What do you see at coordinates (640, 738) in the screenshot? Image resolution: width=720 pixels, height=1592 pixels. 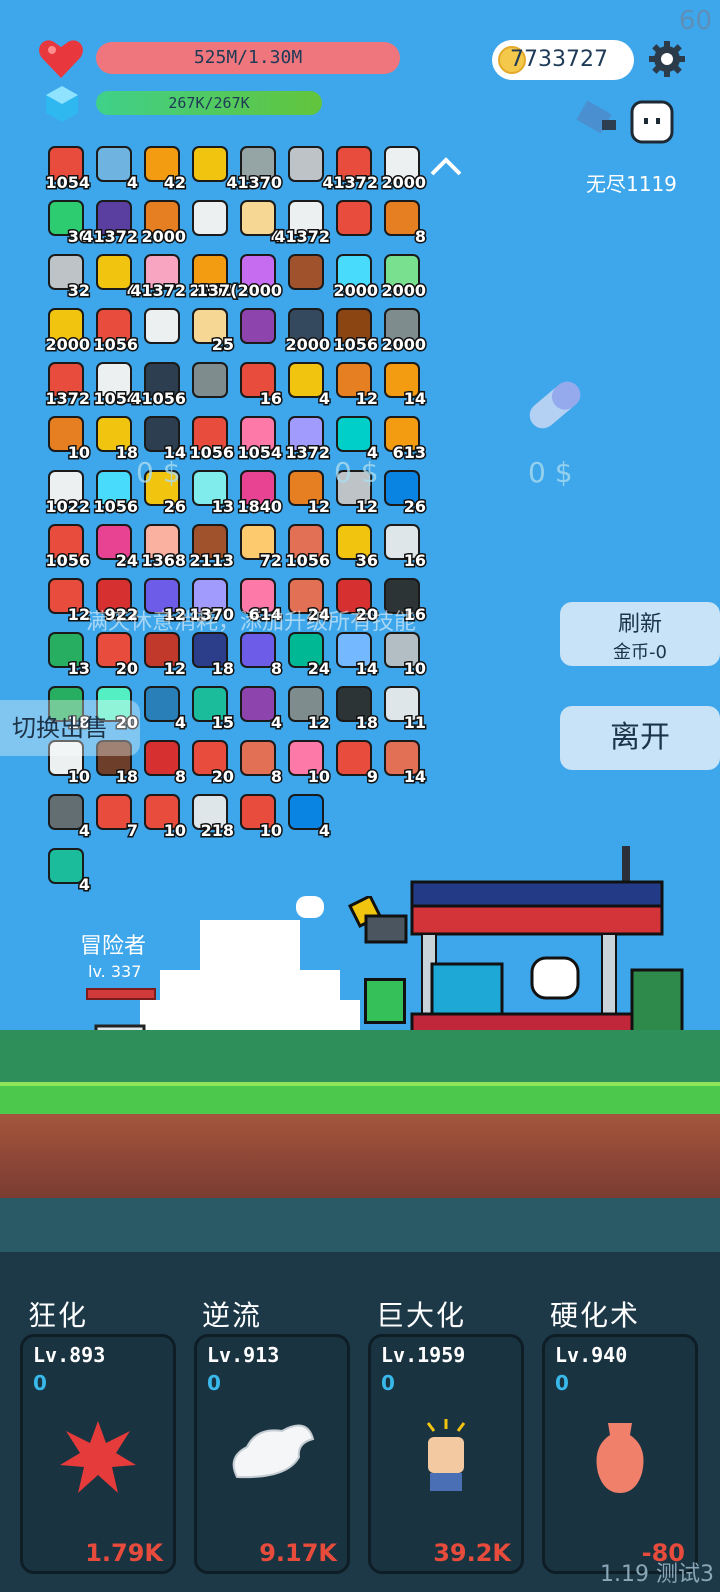 I see `leave-button: 离开` at bounding box center [640, 738].